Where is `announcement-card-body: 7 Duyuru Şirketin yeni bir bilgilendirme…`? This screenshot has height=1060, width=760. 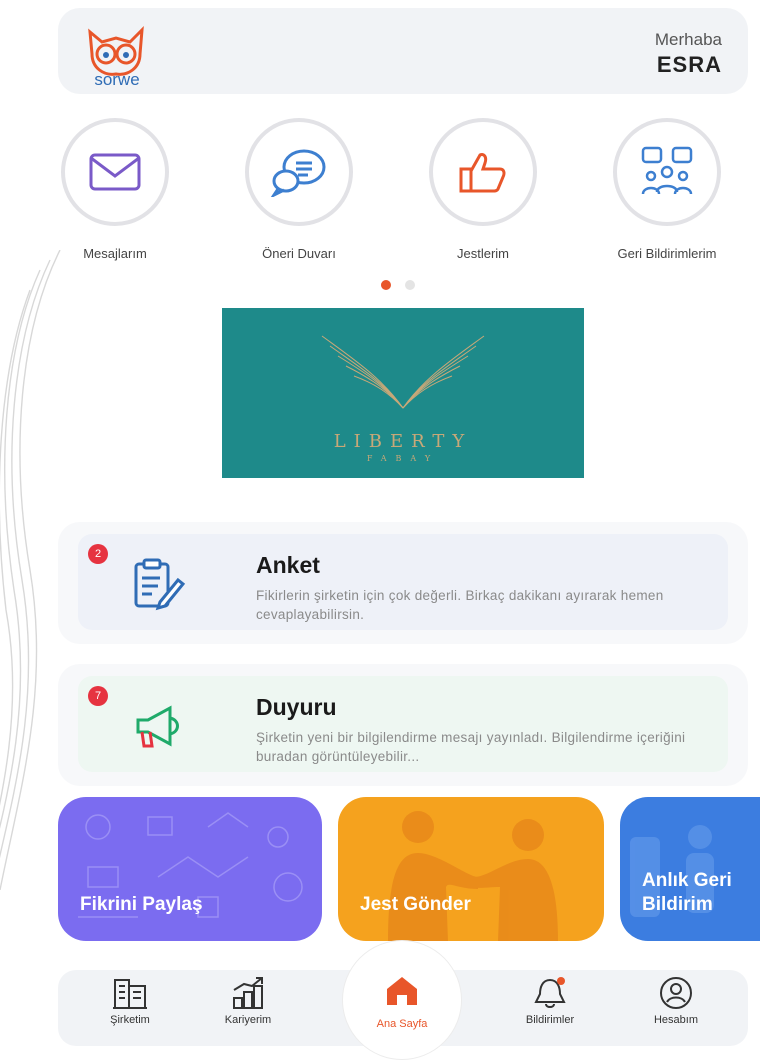 announcement-card-body: 7 Duyuru Şirketin yeni bir bilgilendirme… is located at coordinates (403, 724).